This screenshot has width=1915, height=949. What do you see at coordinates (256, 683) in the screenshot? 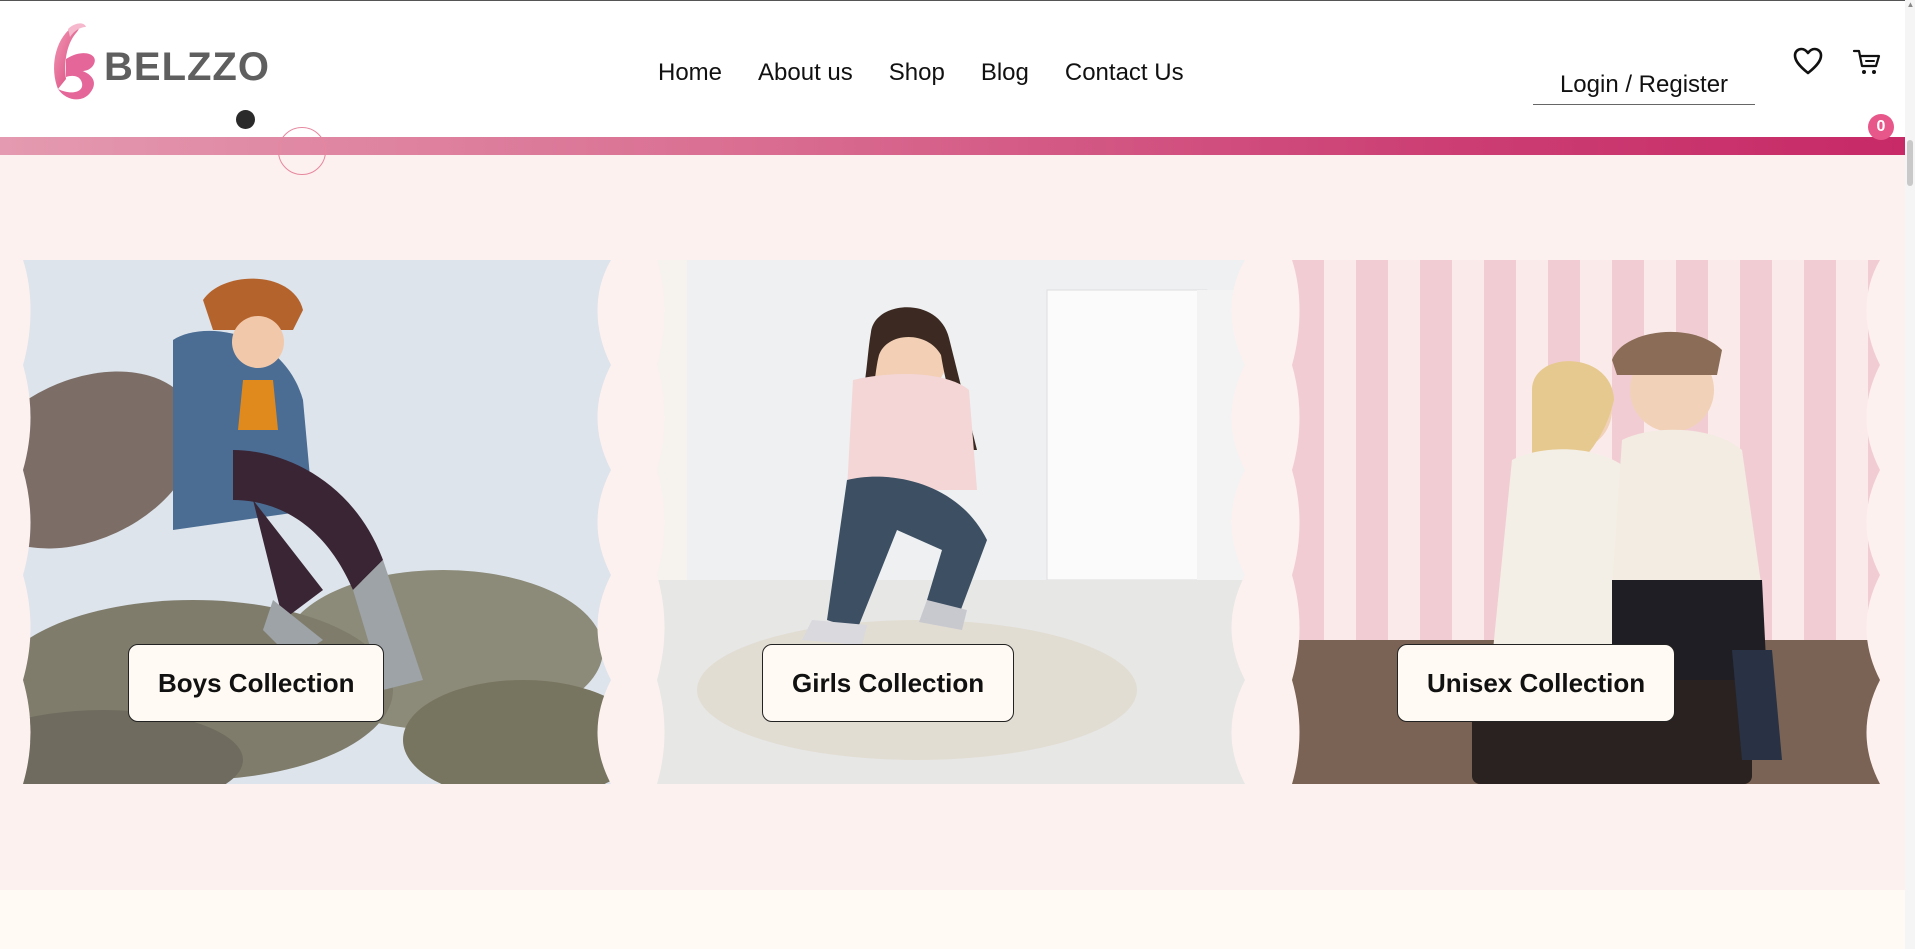
I see `boys-collection-button: Boys Collection` at bounding box center [256, 683].